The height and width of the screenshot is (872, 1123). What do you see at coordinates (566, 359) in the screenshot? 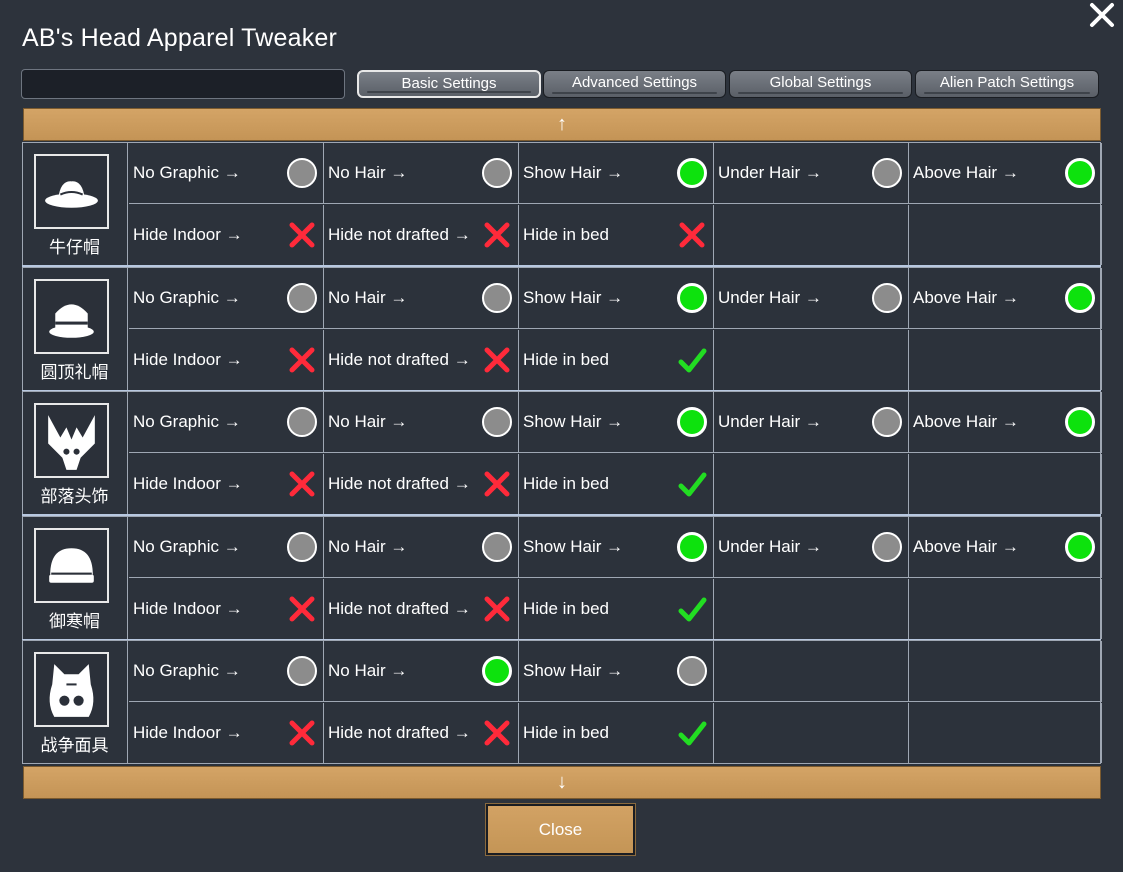
I see `option-label: Hide in bed` at bounding box center [566, 359].